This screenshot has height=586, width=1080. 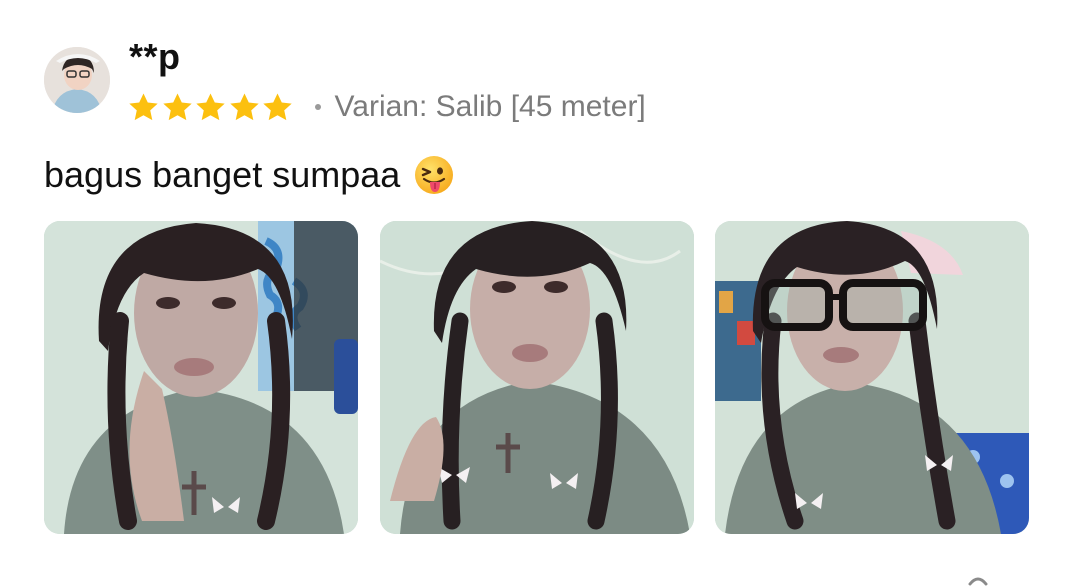 I want to click on star-rating, so click(x=211, y=107).